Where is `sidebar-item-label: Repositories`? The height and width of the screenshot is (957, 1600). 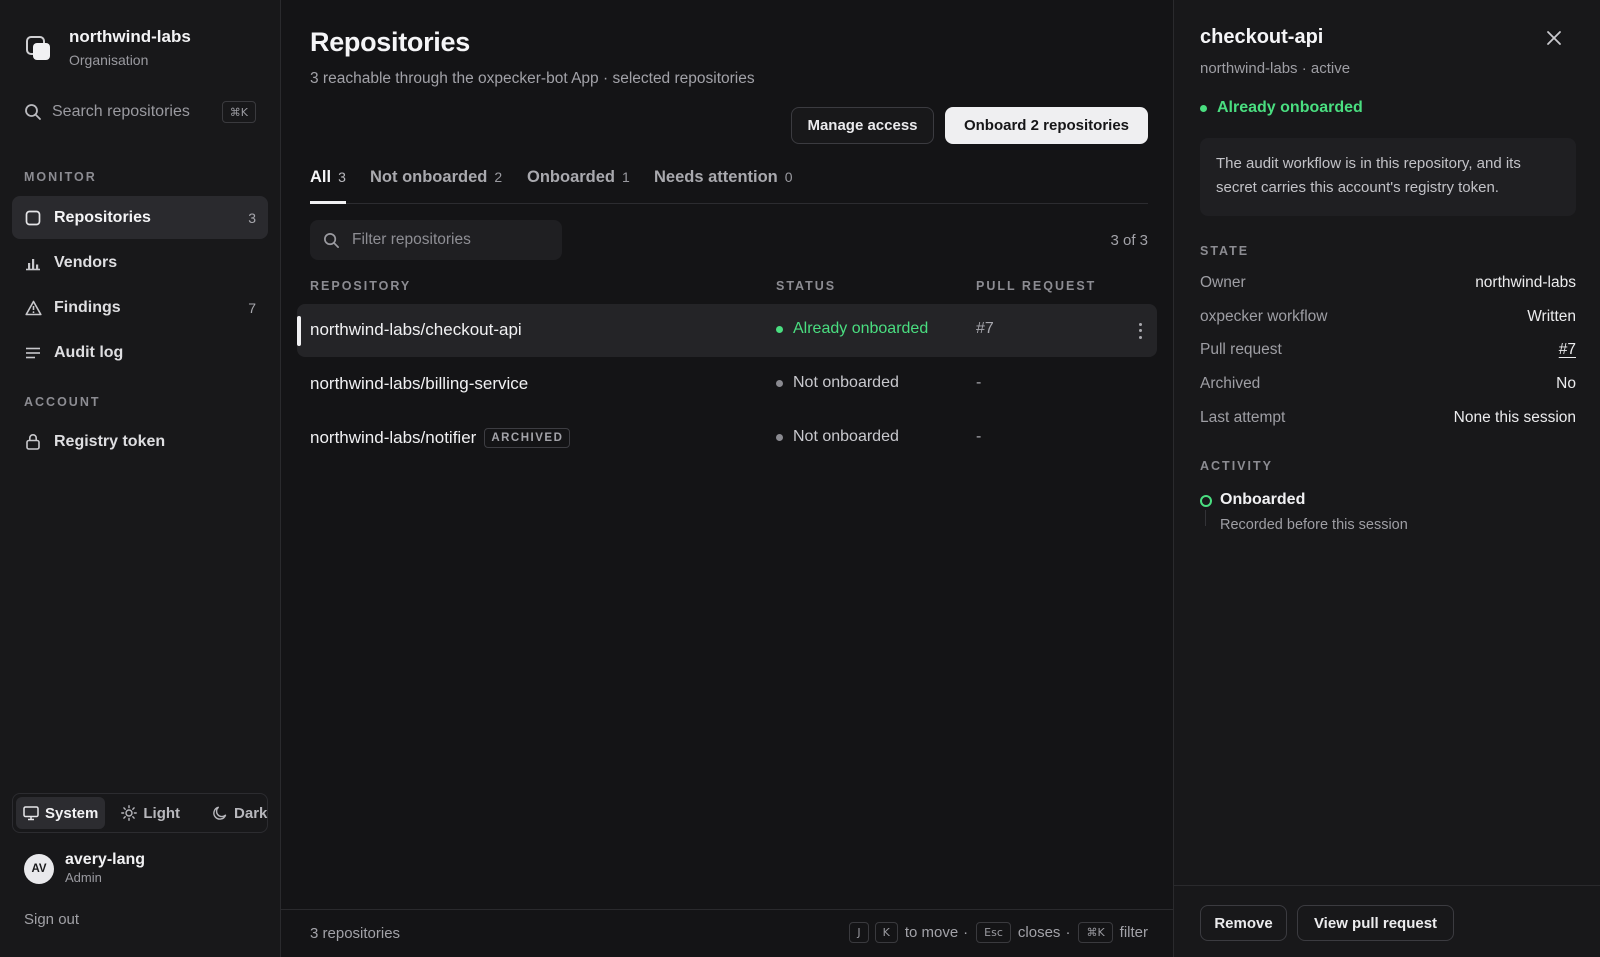
sidebar-item-label: Repositories is located at coordinates (102, 217).